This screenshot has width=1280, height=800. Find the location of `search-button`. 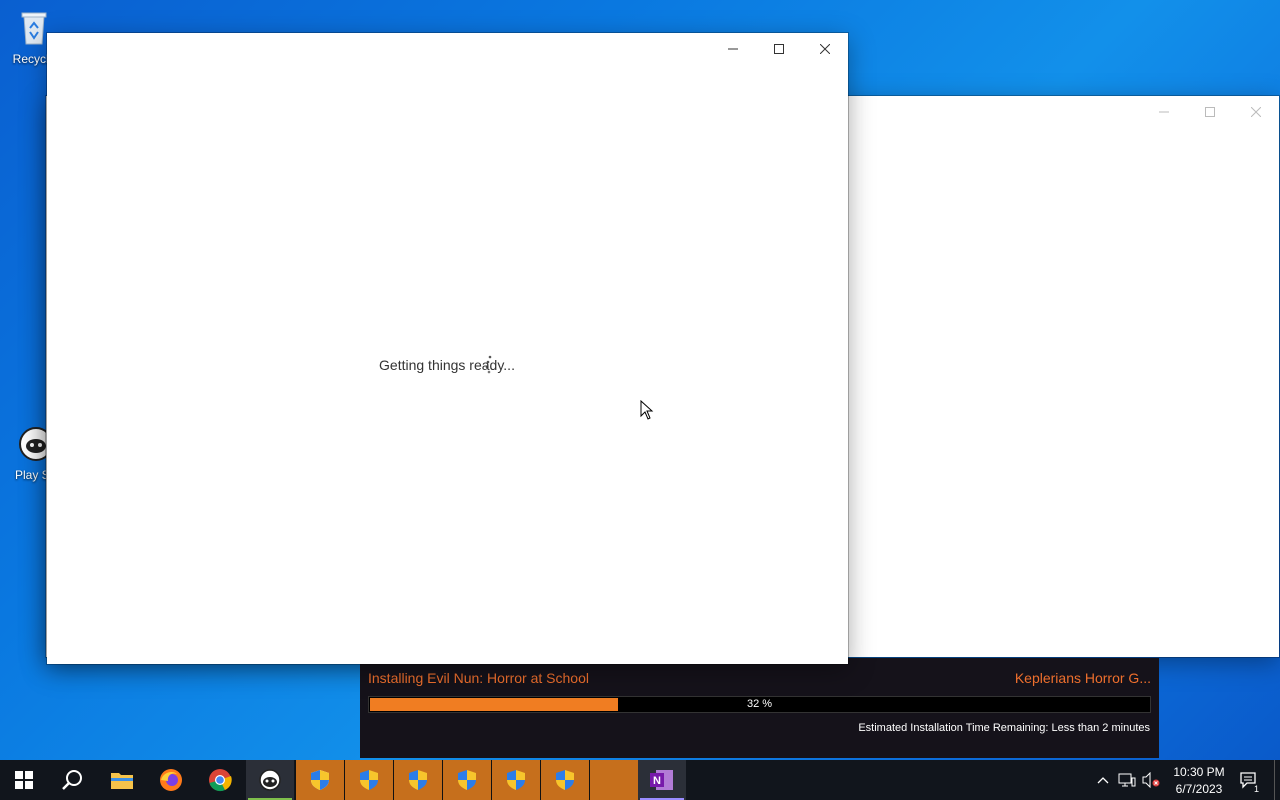

search-button is located at coordinates (72, 780).